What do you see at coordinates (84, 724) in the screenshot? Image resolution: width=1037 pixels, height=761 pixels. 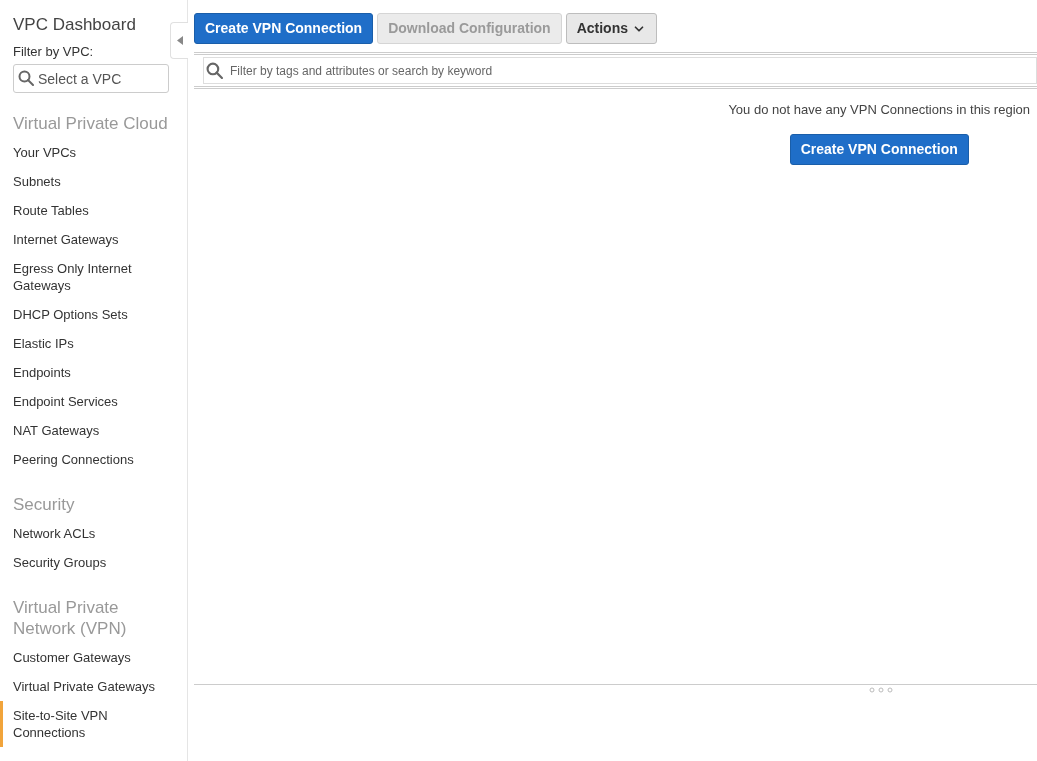 I see `nav-link: Site-to-Site VPN Connections` at bounding box center [84, 724].